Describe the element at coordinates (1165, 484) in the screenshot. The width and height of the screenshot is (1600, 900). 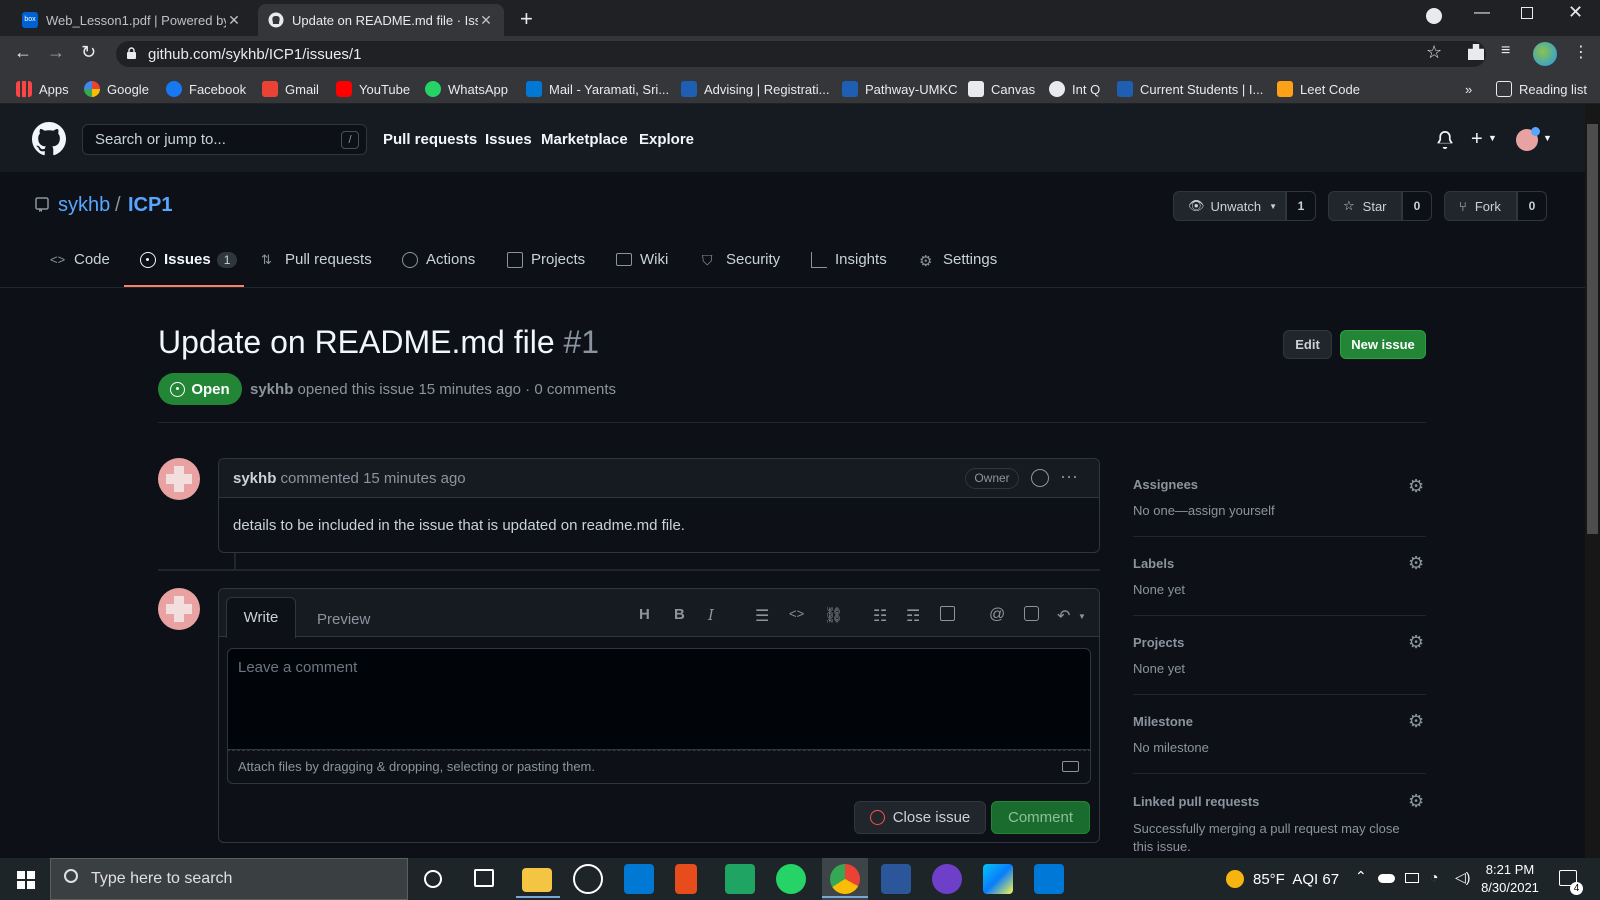
I see `sidebar-assignees-heading: Assignees` at that location.